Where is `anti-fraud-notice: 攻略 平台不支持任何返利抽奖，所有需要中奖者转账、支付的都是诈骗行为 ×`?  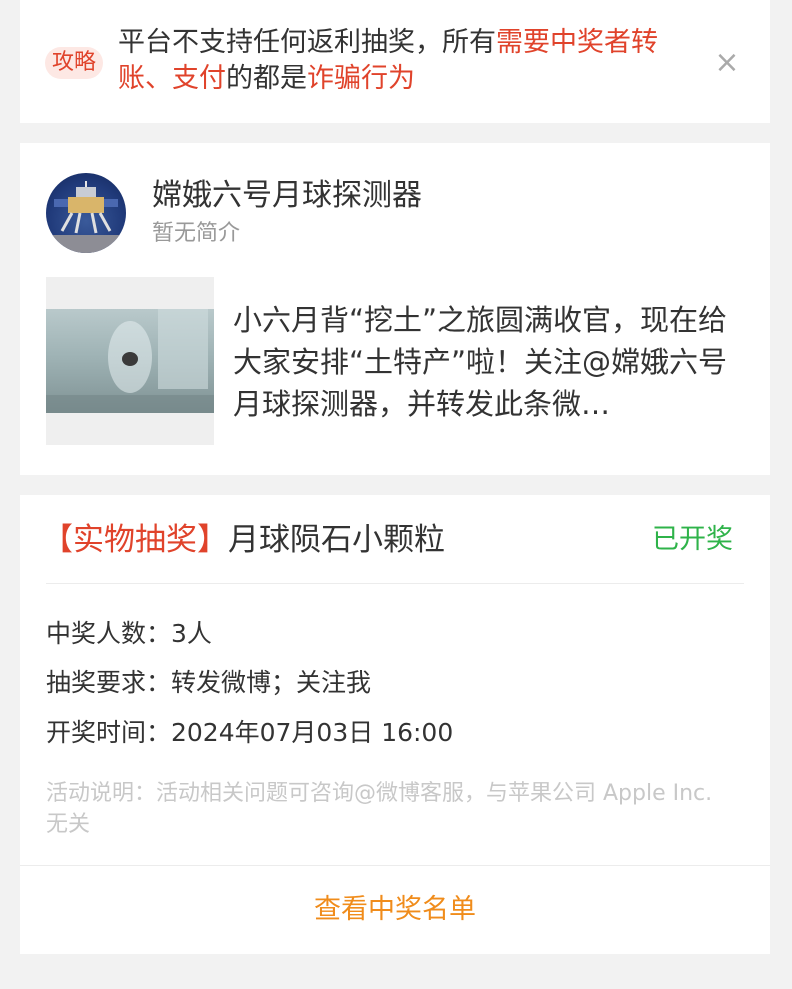
anti-fraud-notice: 攻略 平台不支持任何返利抽奖，所有需要中奖者转账、支付的都是诈骗行为 × is located at coordinates (395, 61).